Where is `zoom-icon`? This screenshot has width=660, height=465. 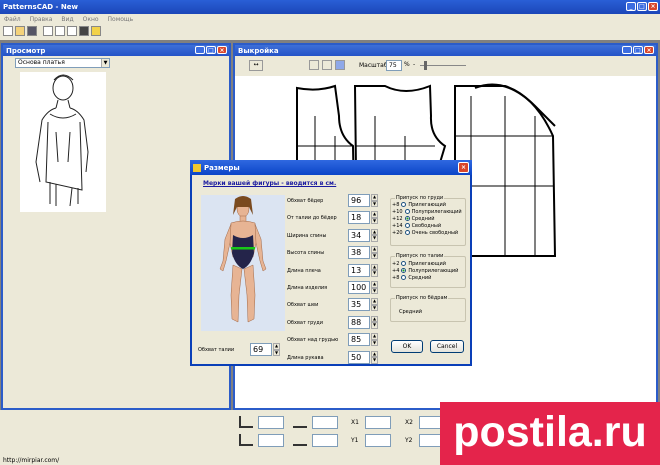
zoom-icon is located at coordinates (340, 65).